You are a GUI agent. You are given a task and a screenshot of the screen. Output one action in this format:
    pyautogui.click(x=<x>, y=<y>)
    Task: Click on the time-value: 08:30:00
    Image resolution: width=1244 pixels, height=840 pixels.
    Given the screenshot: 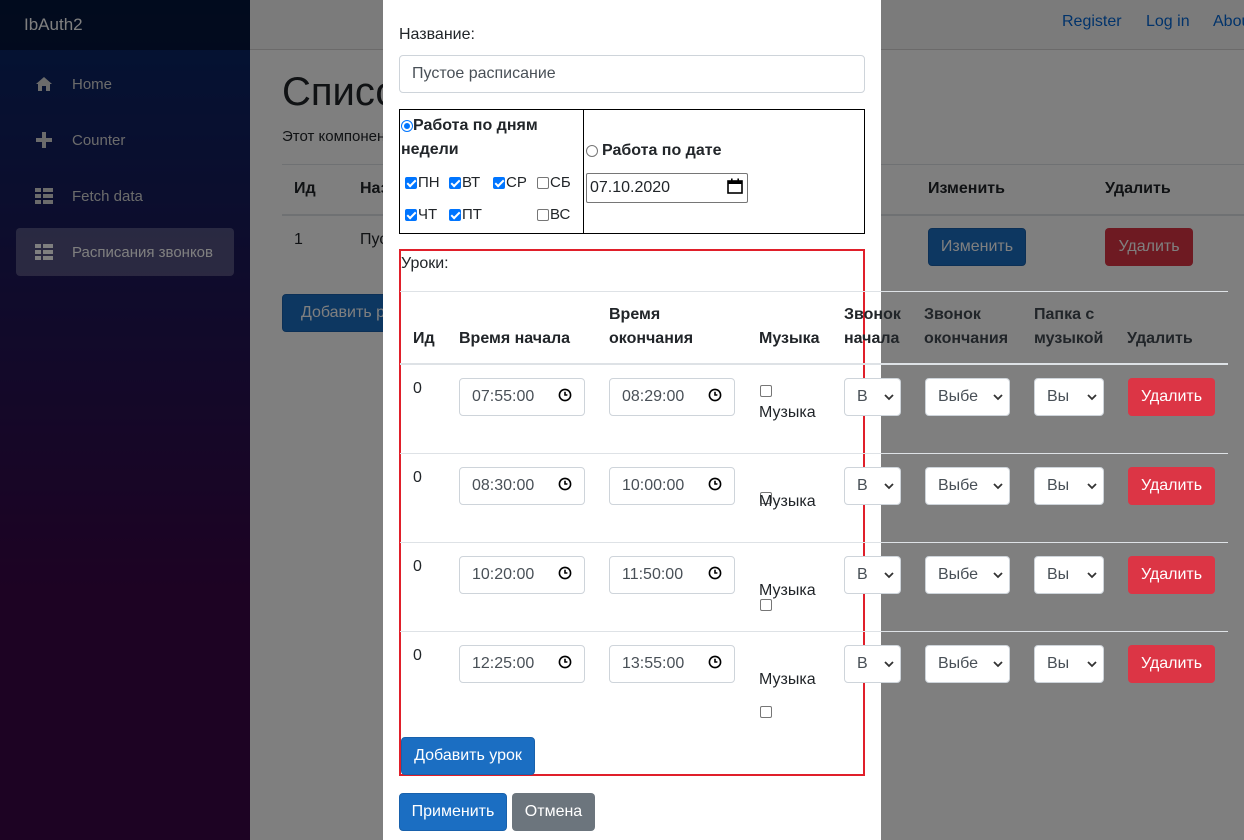 What is the action you would take?
    pyautogui.click(x=503, y=485)
    